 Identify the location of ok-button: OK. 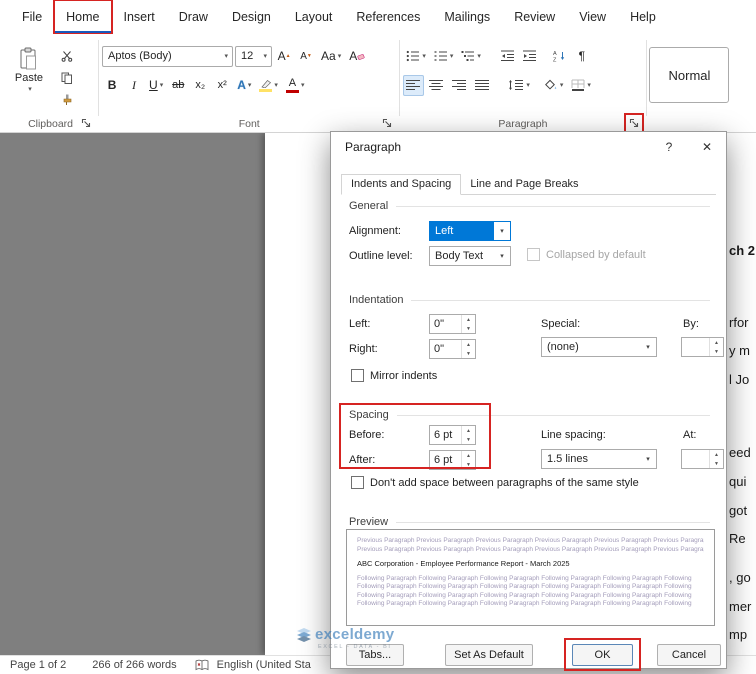
(602, 655).